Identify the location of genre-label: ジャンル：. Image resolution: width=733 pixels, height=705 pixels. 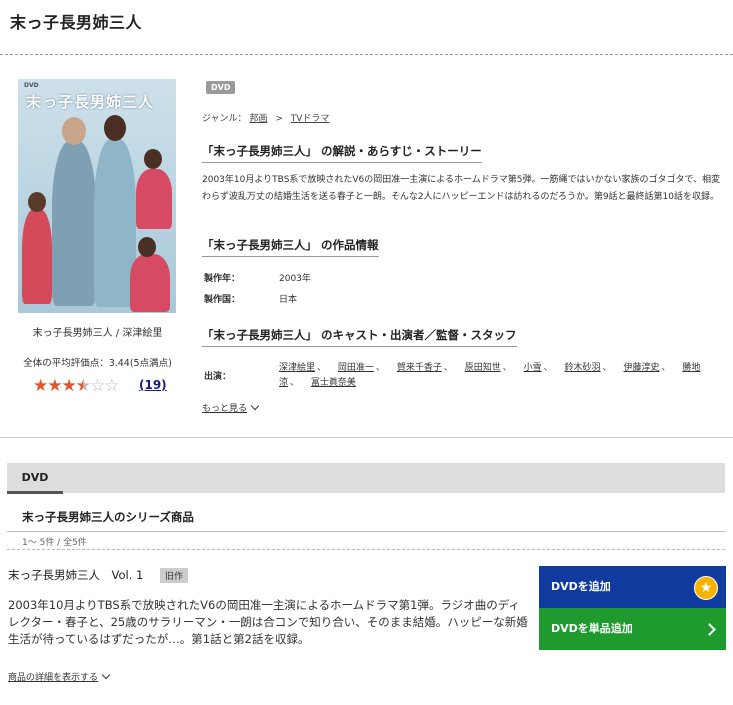
(224, 119).